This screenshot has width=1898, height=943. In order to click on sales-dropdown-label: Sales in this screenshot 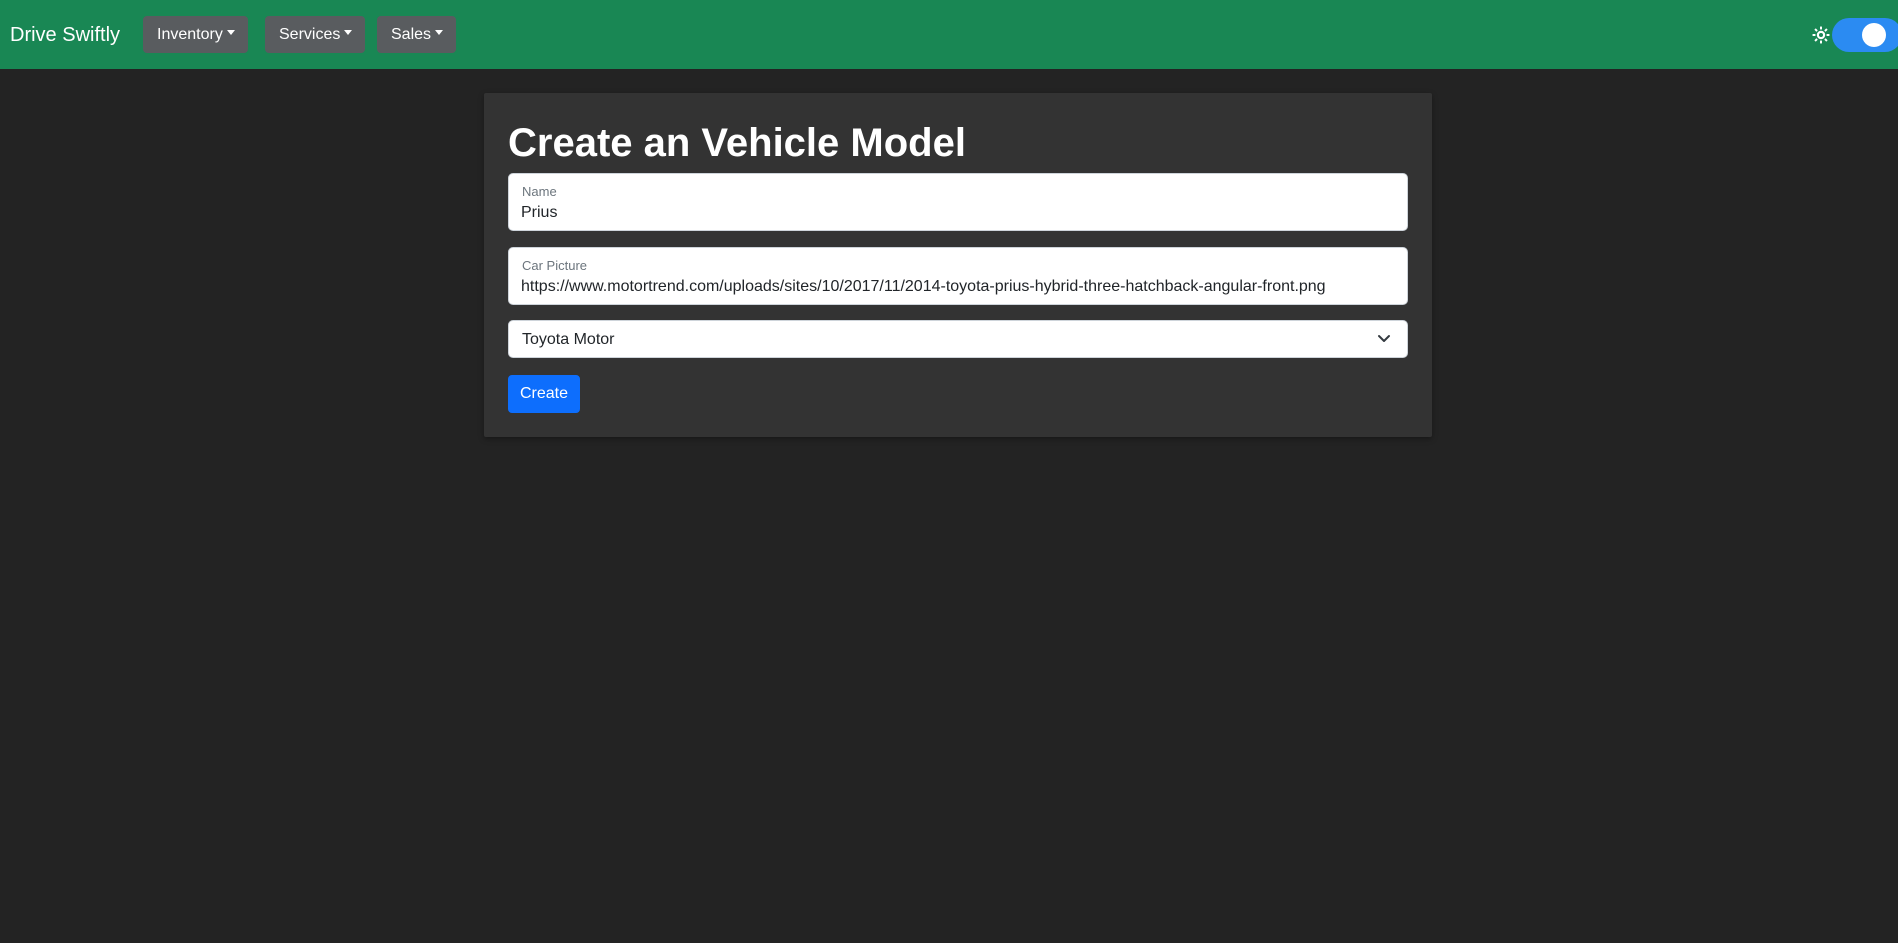, I will do `click(411, 34)`.